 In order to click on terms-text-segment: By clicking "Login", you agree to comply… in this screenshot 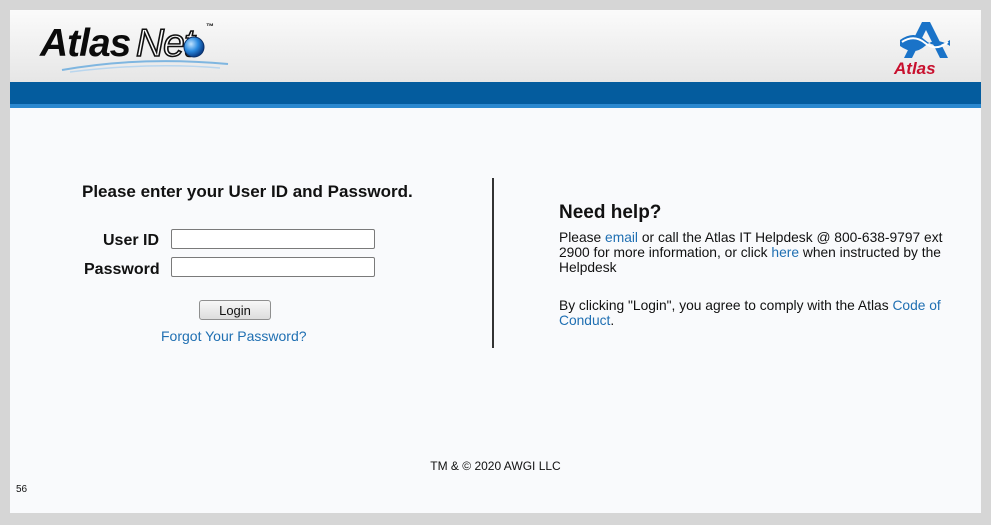, I will do `click(726, 305)`.